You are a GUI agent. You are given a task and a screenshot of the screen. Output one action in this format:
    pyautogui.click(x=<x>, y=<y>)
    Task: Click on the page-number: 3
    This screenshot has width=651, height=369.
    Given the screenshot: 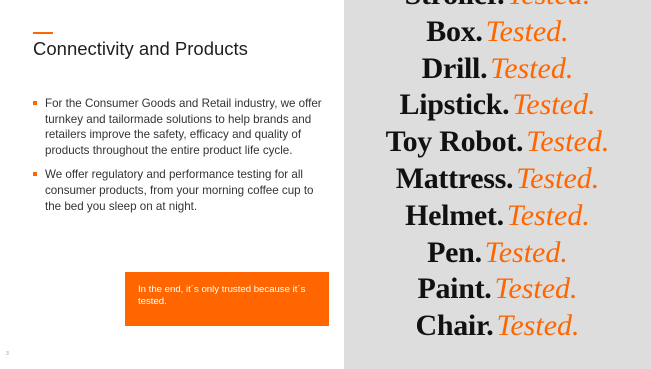 What is the action you would take?
    pyautogui.click(x=7, y=354)
    